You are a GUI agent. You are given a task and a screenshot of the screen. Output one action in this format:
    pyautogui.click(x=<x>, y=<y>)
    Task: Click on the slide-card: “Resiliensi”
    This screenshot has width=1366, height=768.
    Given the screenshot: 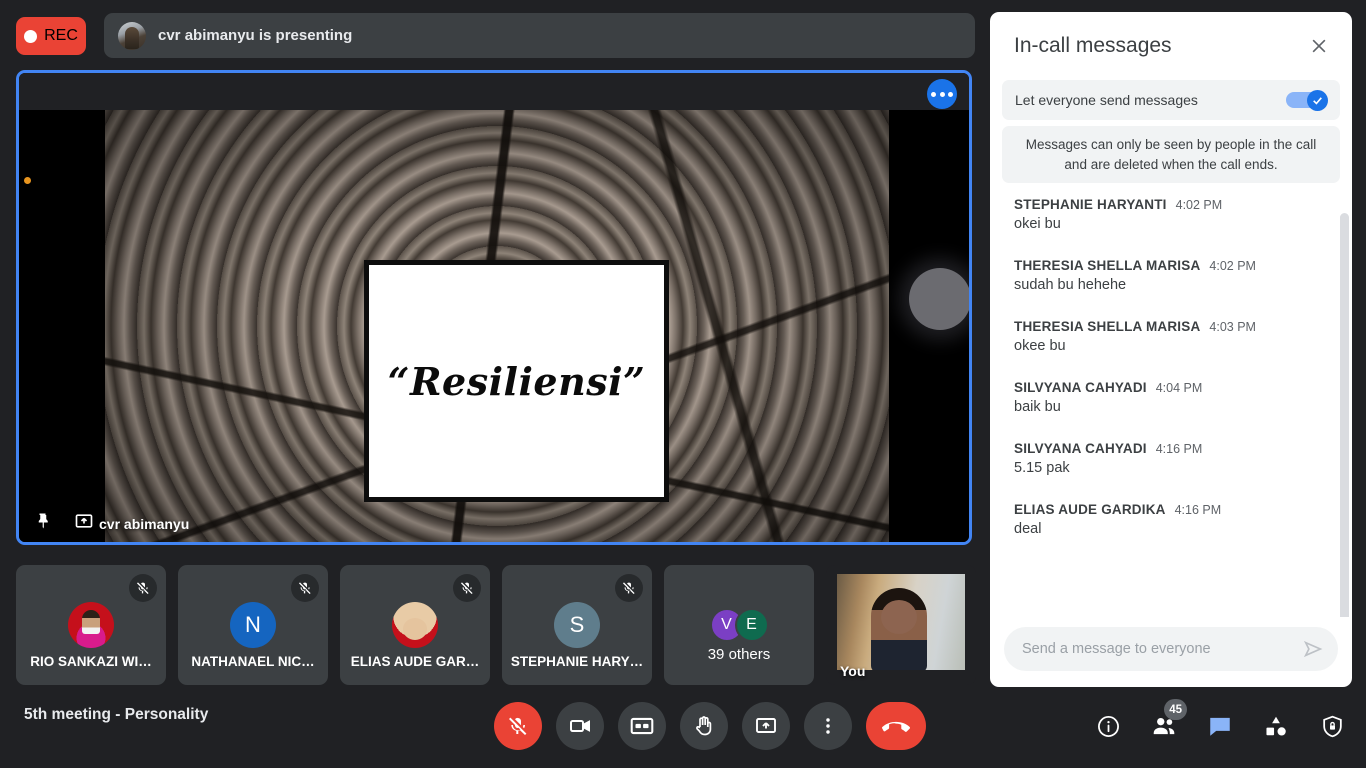 What is the action you would take?
    pyautogui.click(x=516, y=381)
    